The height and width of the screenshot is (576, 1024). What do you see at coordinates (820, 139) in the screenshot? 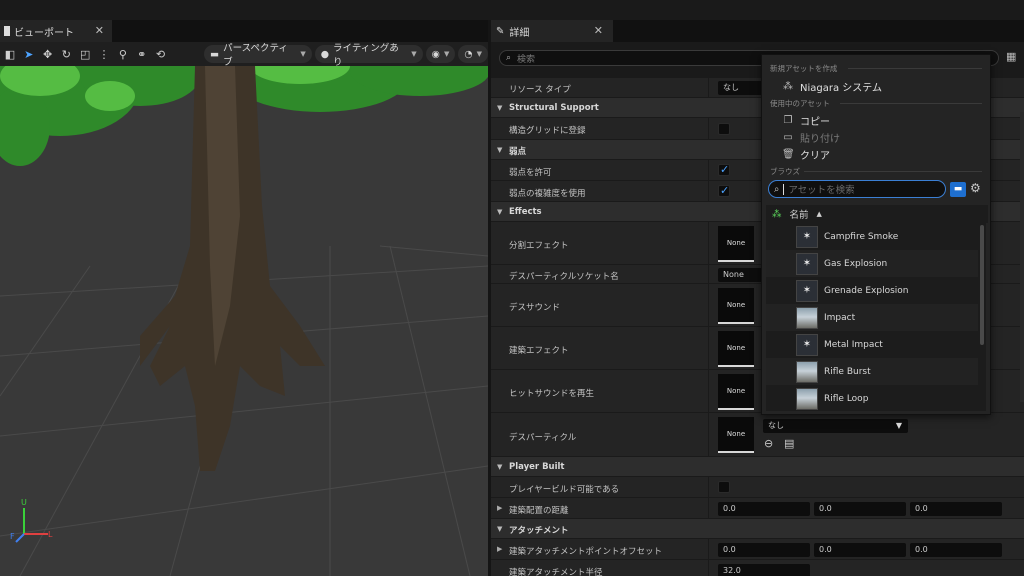
I see `paste-label: 貼り付け` at bounding box center [820, 139].